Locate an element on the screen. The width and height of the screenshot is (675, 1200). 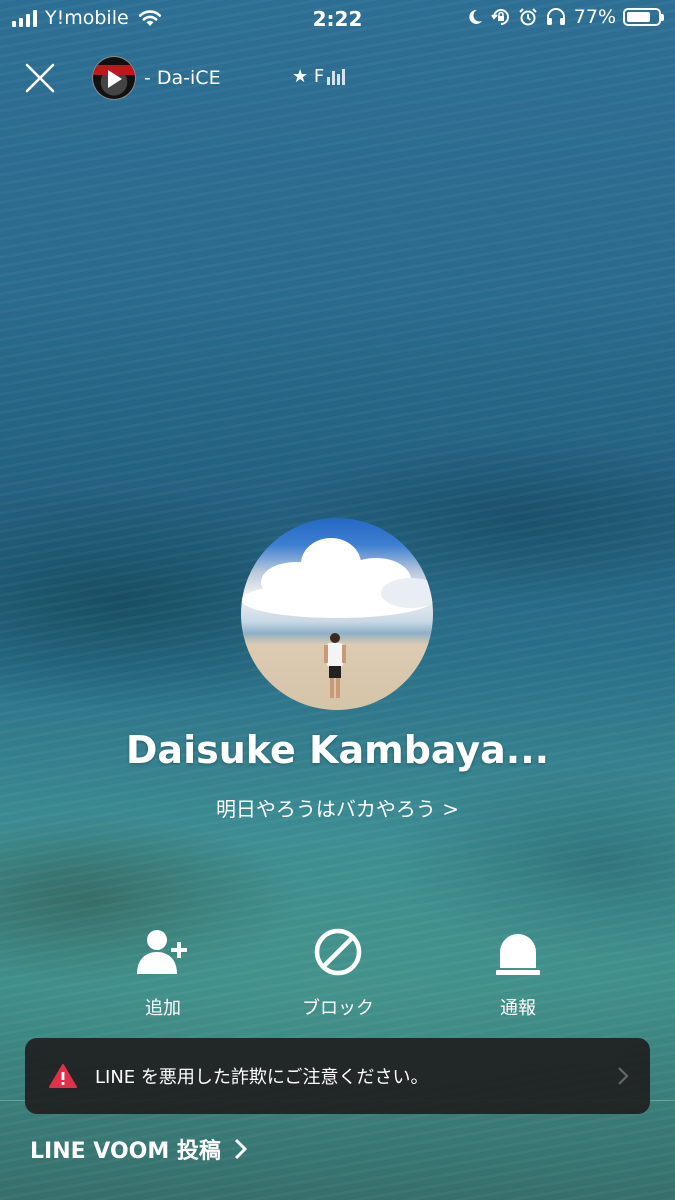
block-button: ブロック is located at coordinates (338, 973).